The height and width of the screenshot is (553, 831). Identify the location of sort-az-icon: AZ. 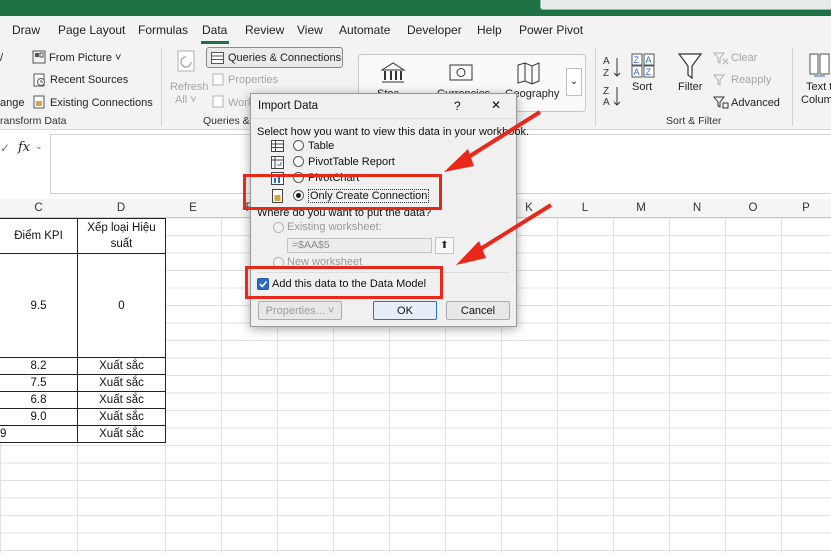
(612, 67).